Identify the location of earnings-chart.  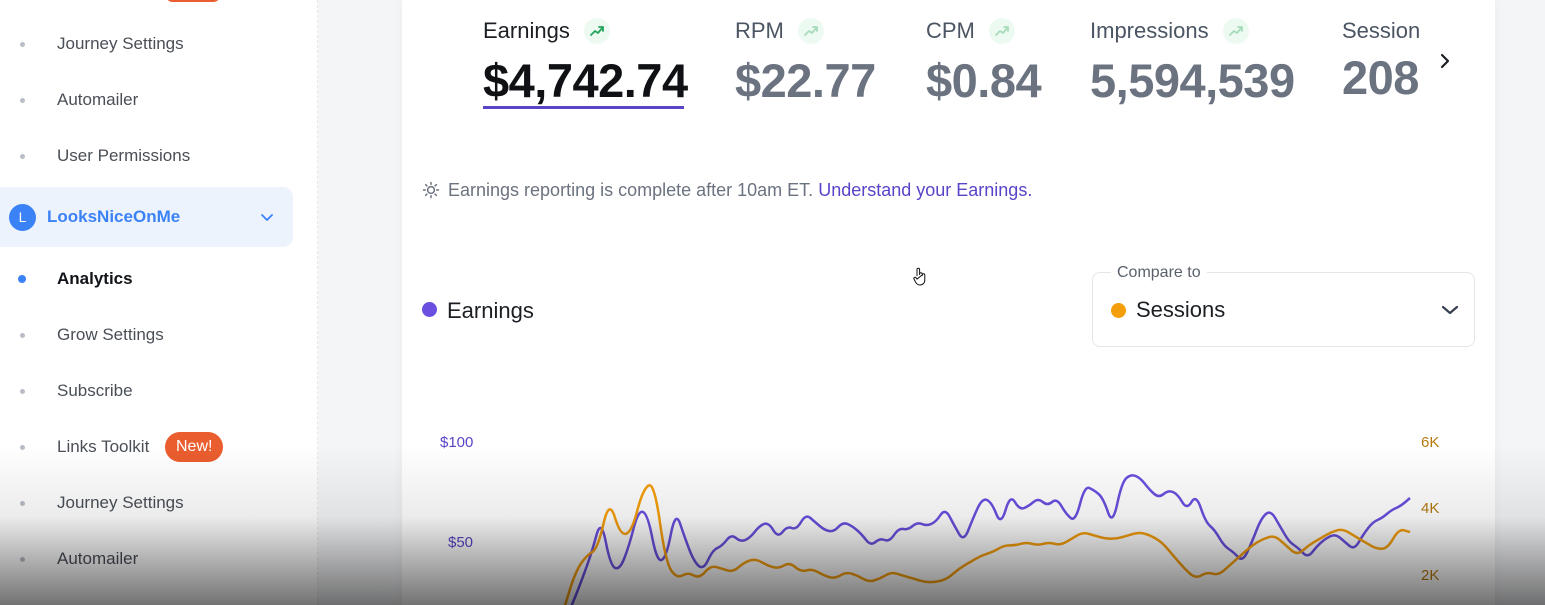
(987, 539).